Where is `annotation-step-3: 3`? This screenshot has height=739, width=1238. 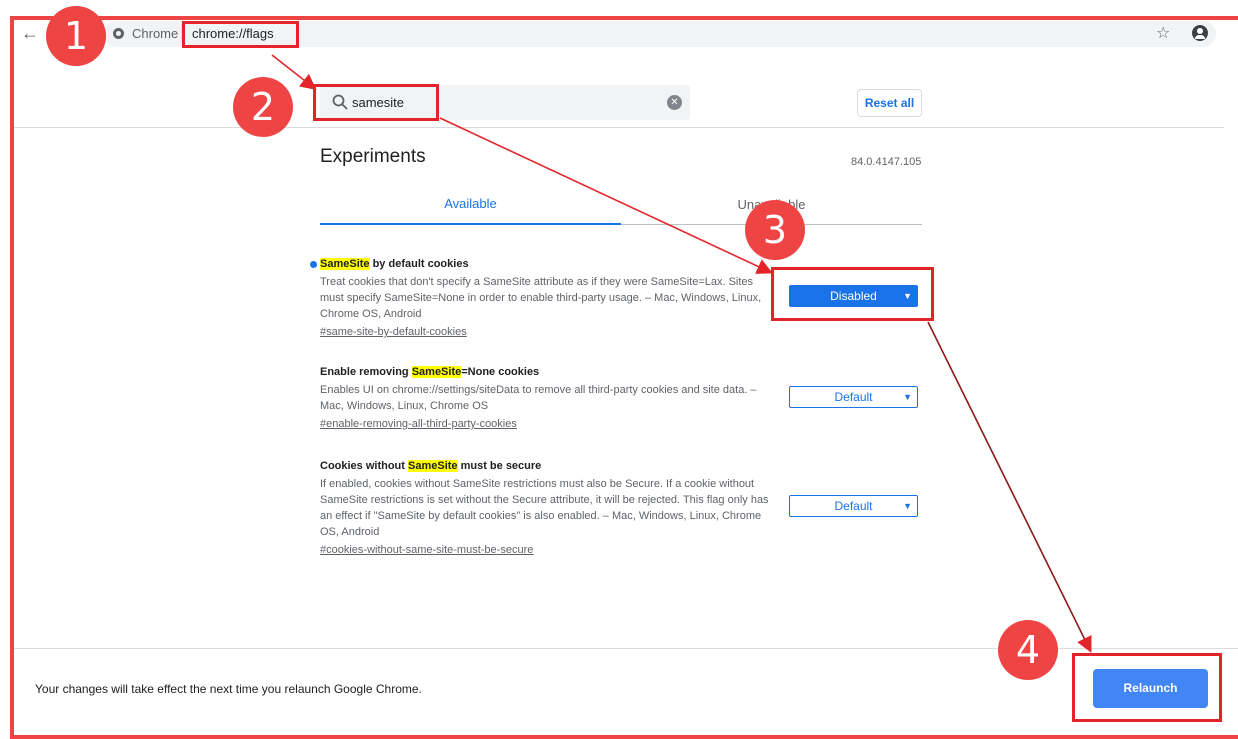 annotation-step-3: 3 is located at coordinates (775, 230).